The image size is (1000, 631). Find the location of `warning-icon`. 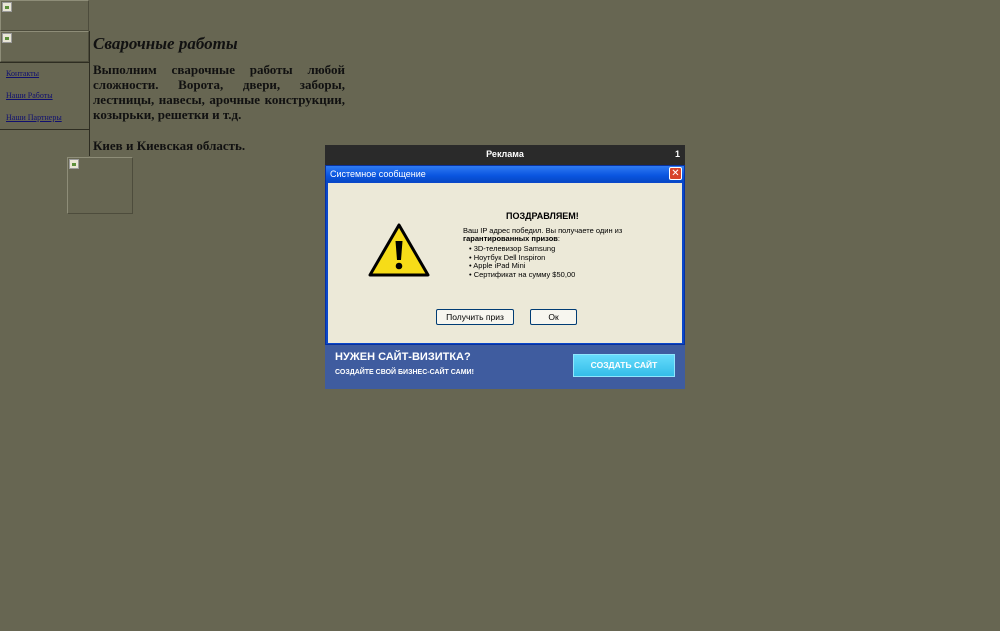

warning-icon is located at coordinates (399, 250).